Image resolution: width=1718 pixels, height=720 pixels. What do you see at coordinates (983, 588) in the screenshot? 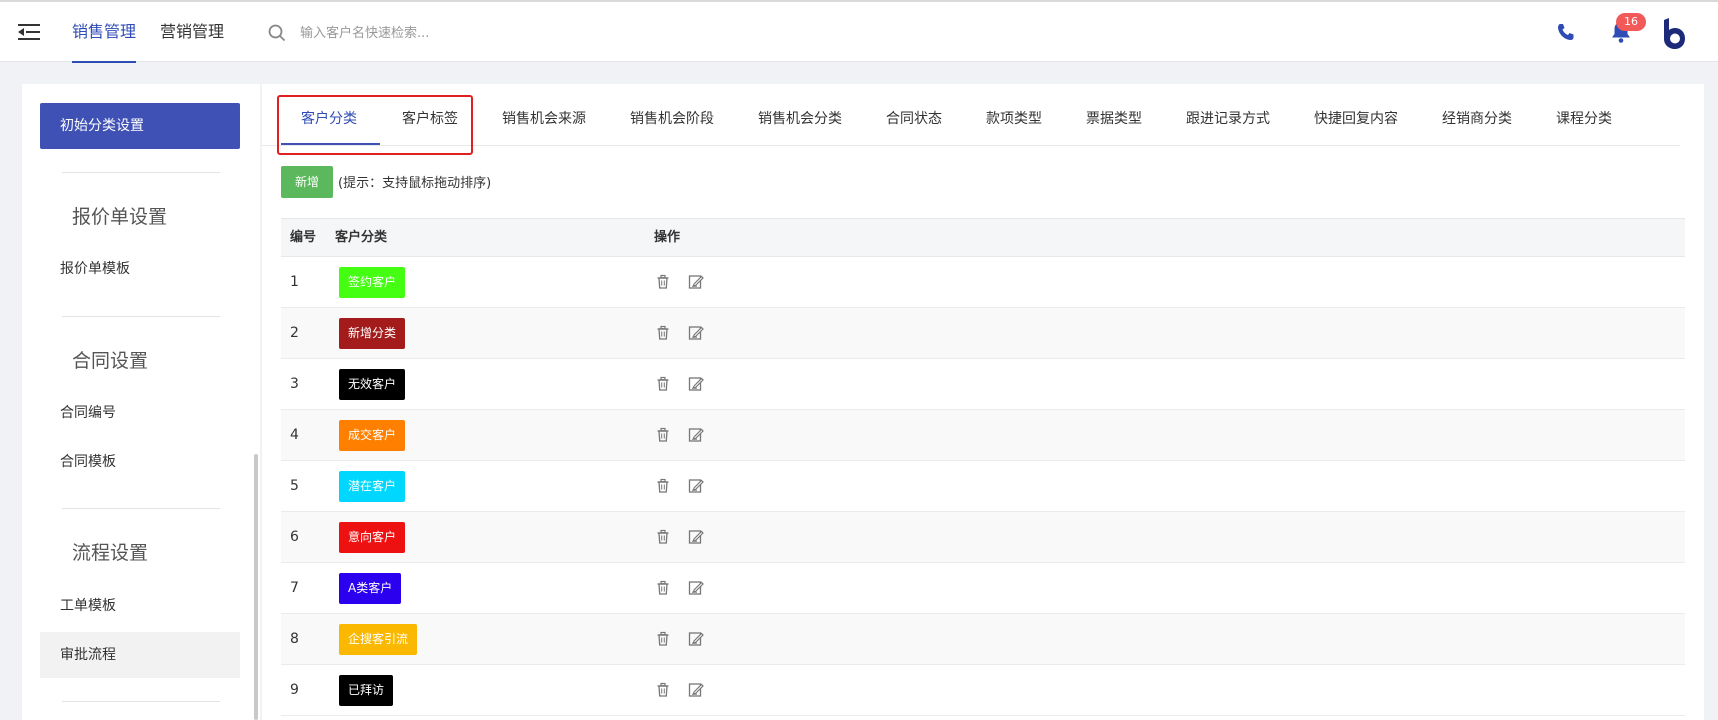
I see `table-row: 7 A类客户` at bounding box center [983, 588].